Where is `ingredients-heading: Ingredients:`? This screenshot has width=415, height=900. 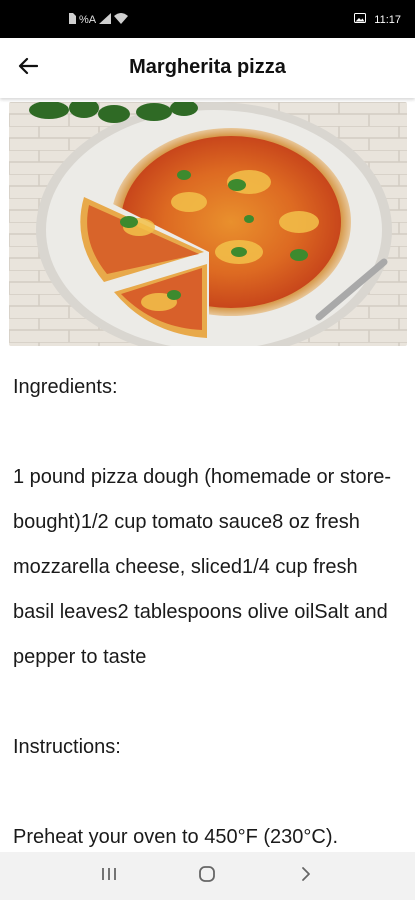 ingredients-heading: Ingredients: is located at coordinates (65, 387).